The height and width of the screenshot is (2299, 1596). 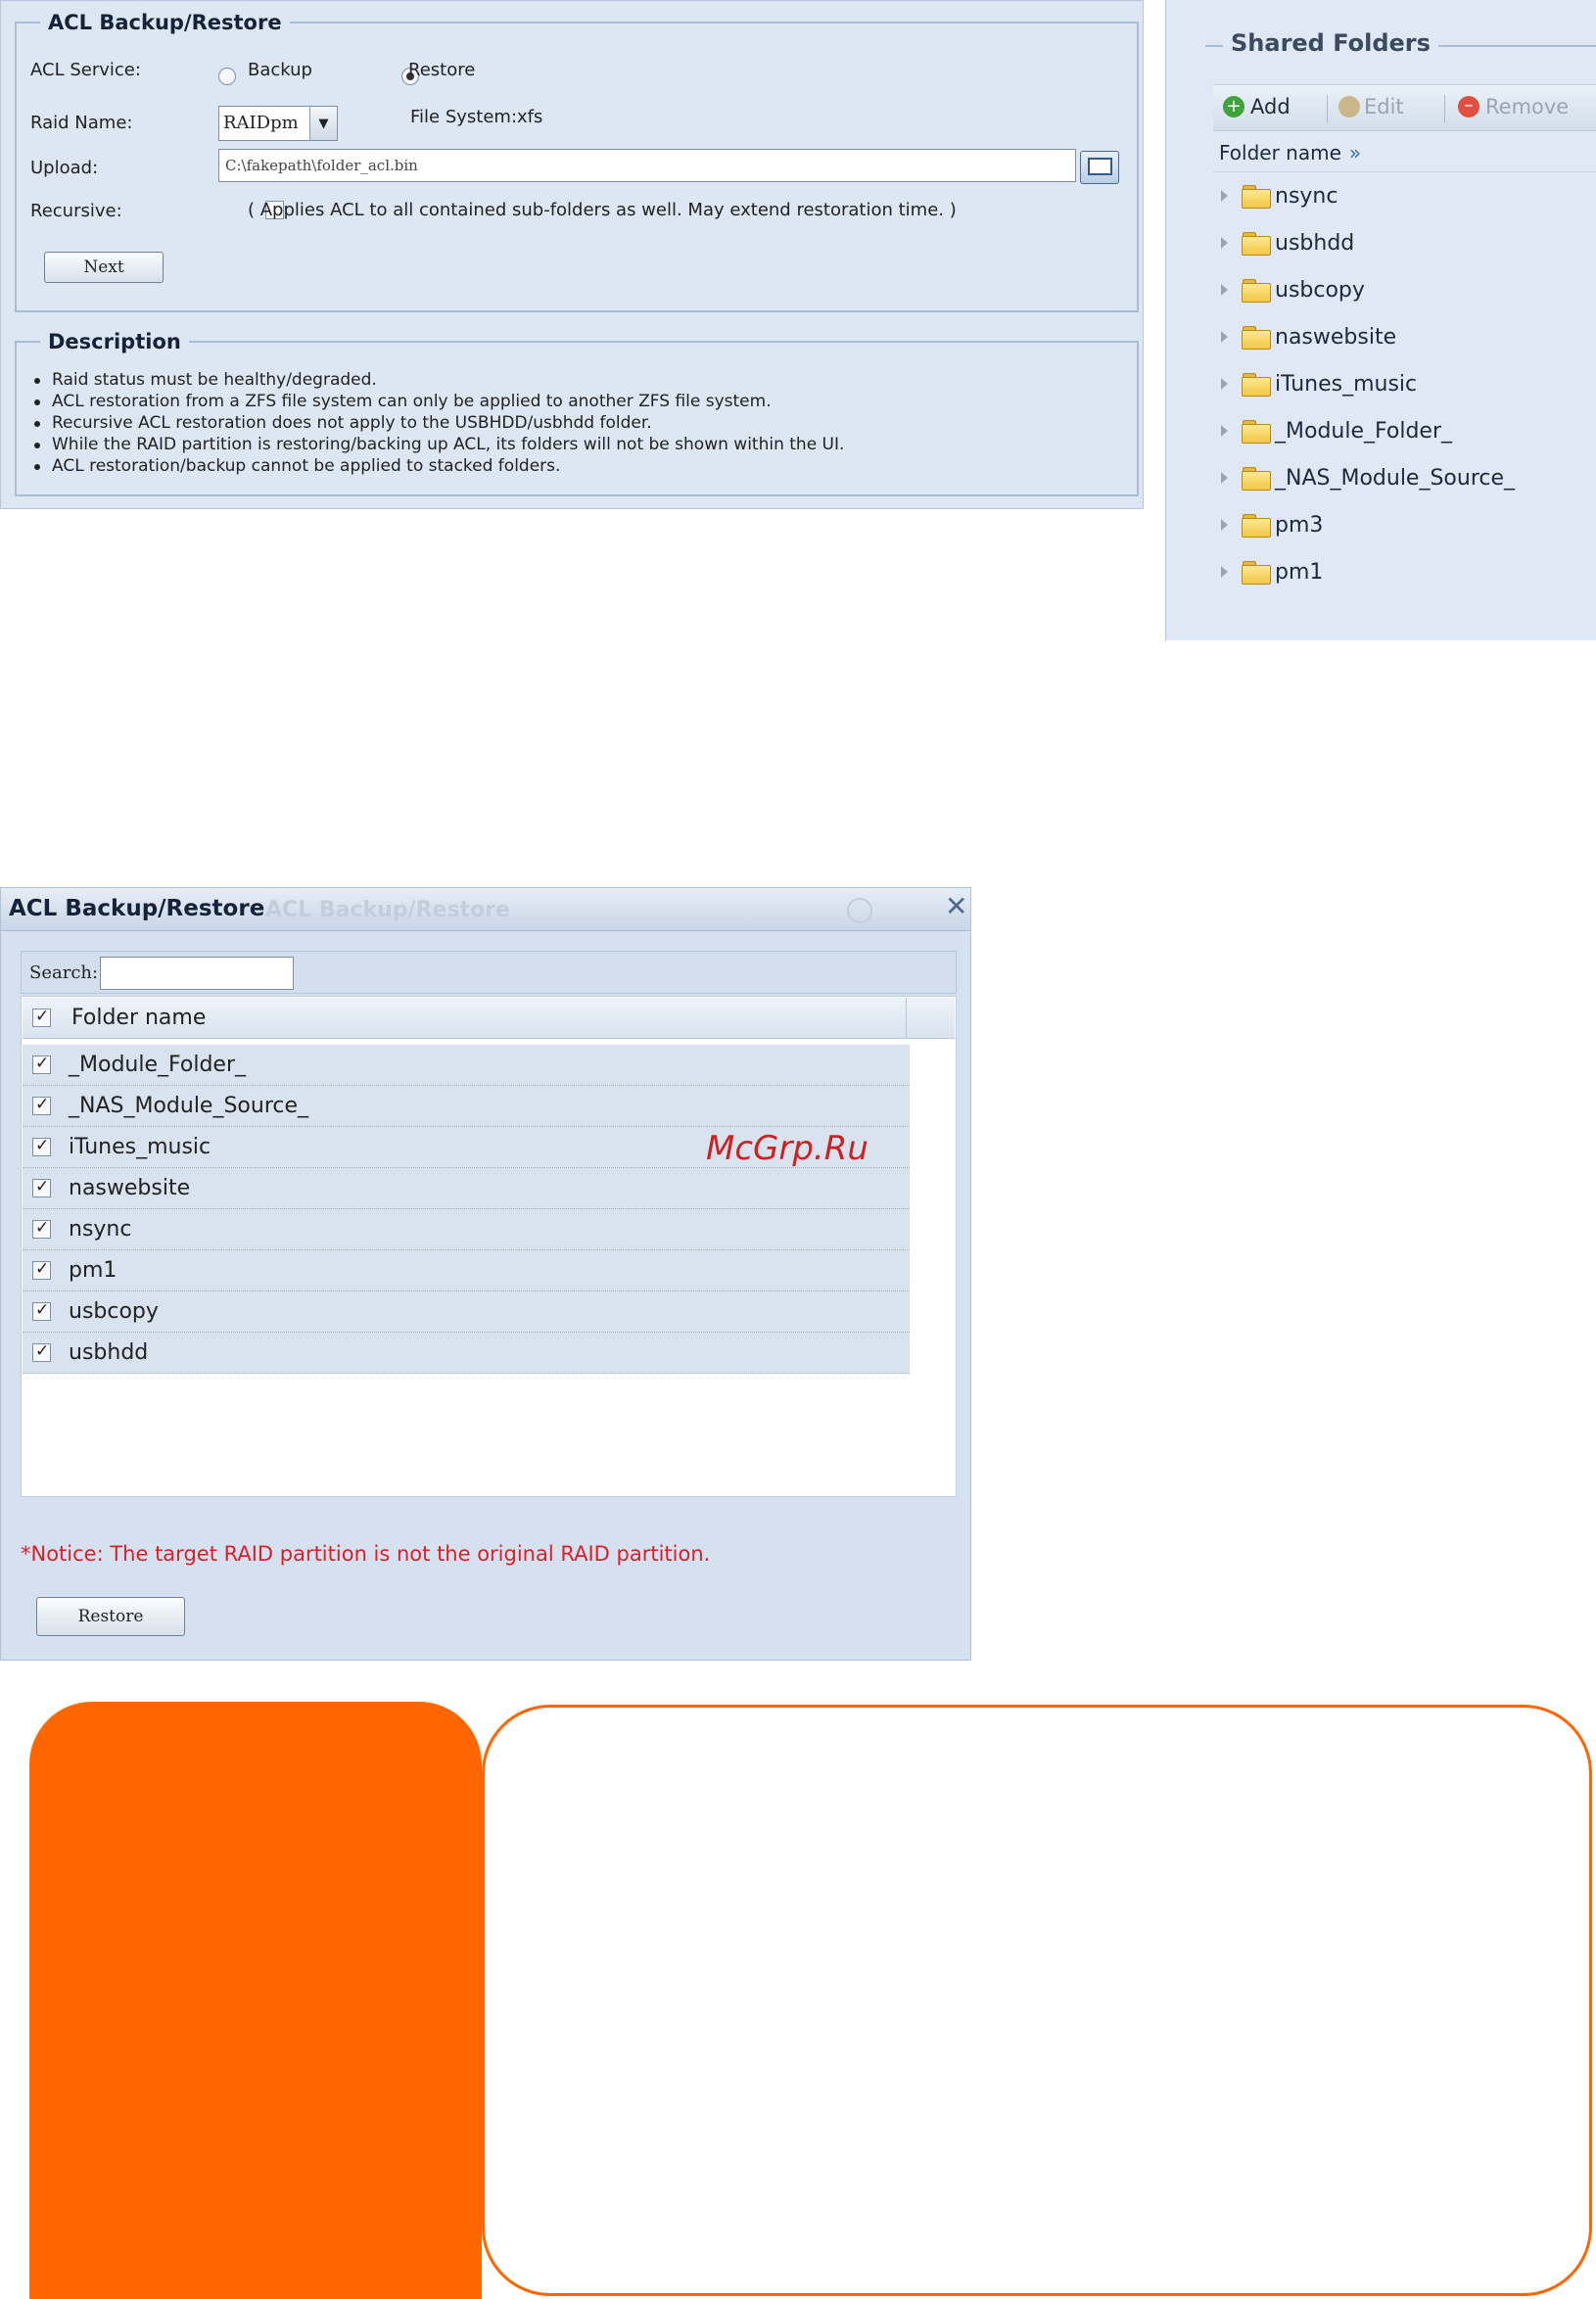 I want to click on row-folder-name: iTunes_music, so click(x=140, y=1147).